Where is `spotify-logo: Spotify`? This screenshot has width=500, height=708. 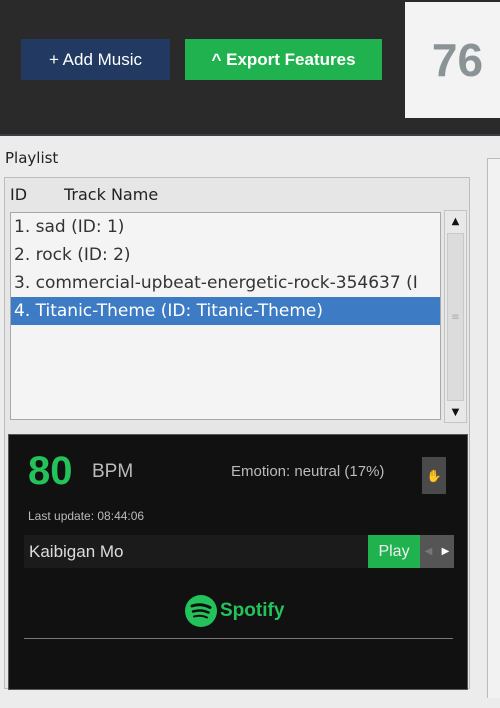 spotify-logo: Spotify is located at coordinates (234, 611).